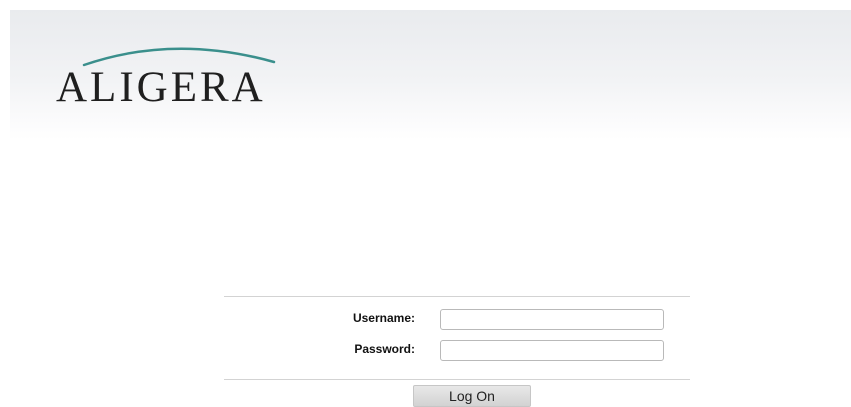 This screenshot has width=851, height=407. I want to click on password-input, so click(552, 350).